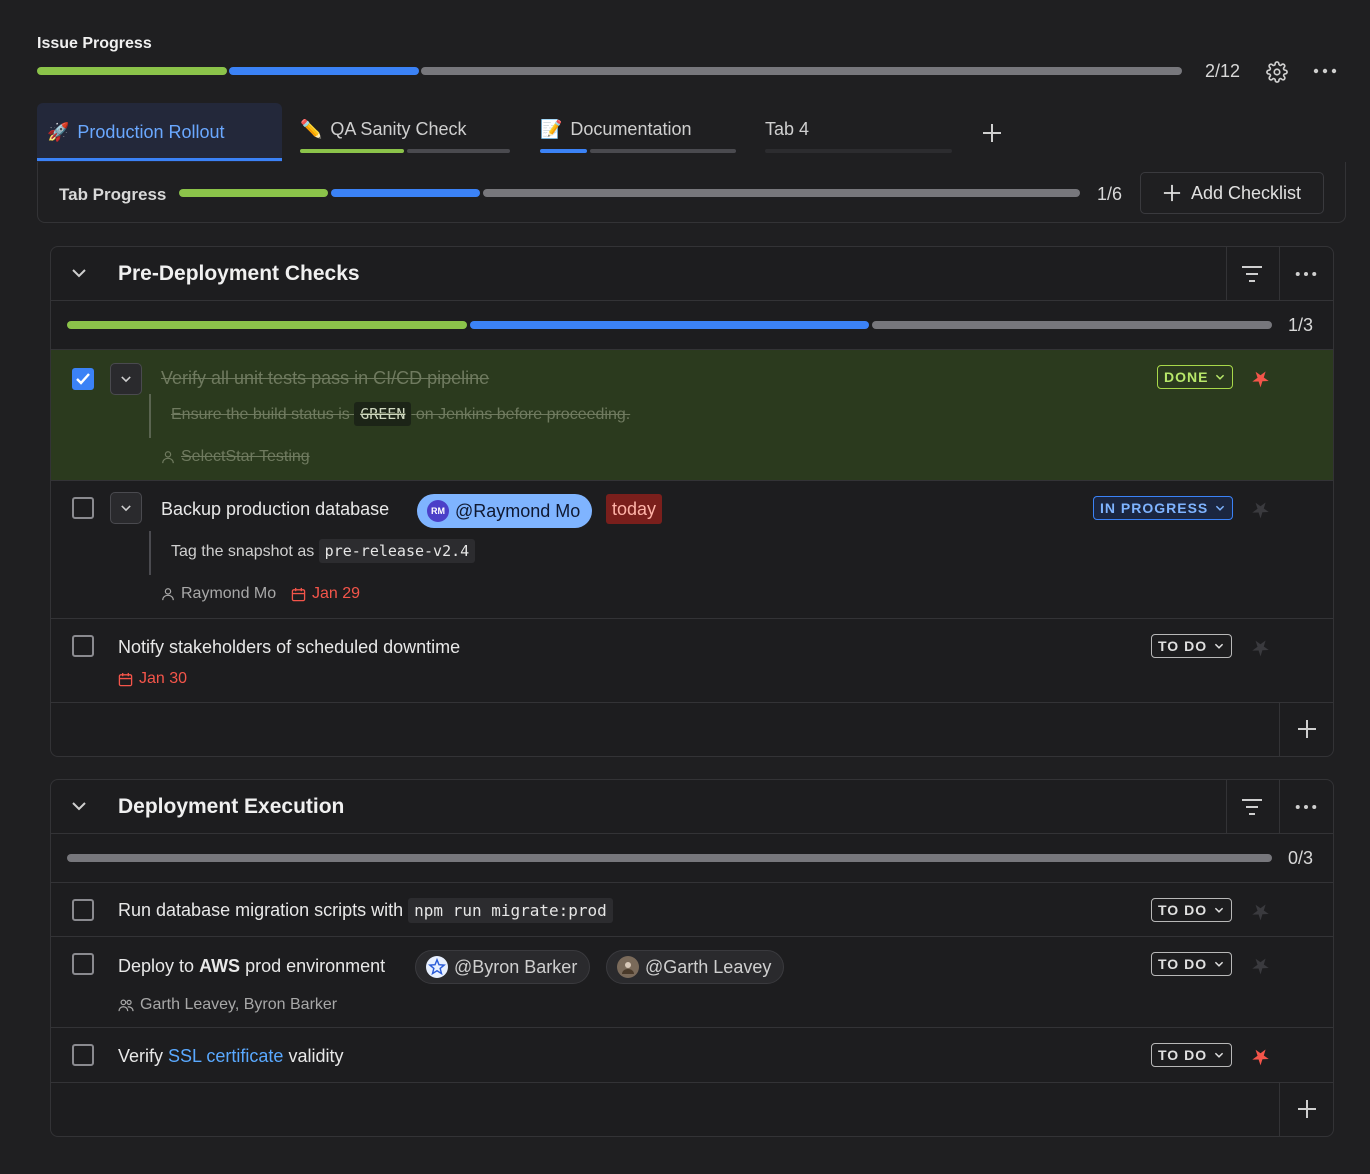 Image resolution: width=1370 pixels, height=1174 pixels. What do you see at coordinates (311, 128) in the screenshot?
I see `pencil-icon: ✏️` at bounding box center [311, 128].